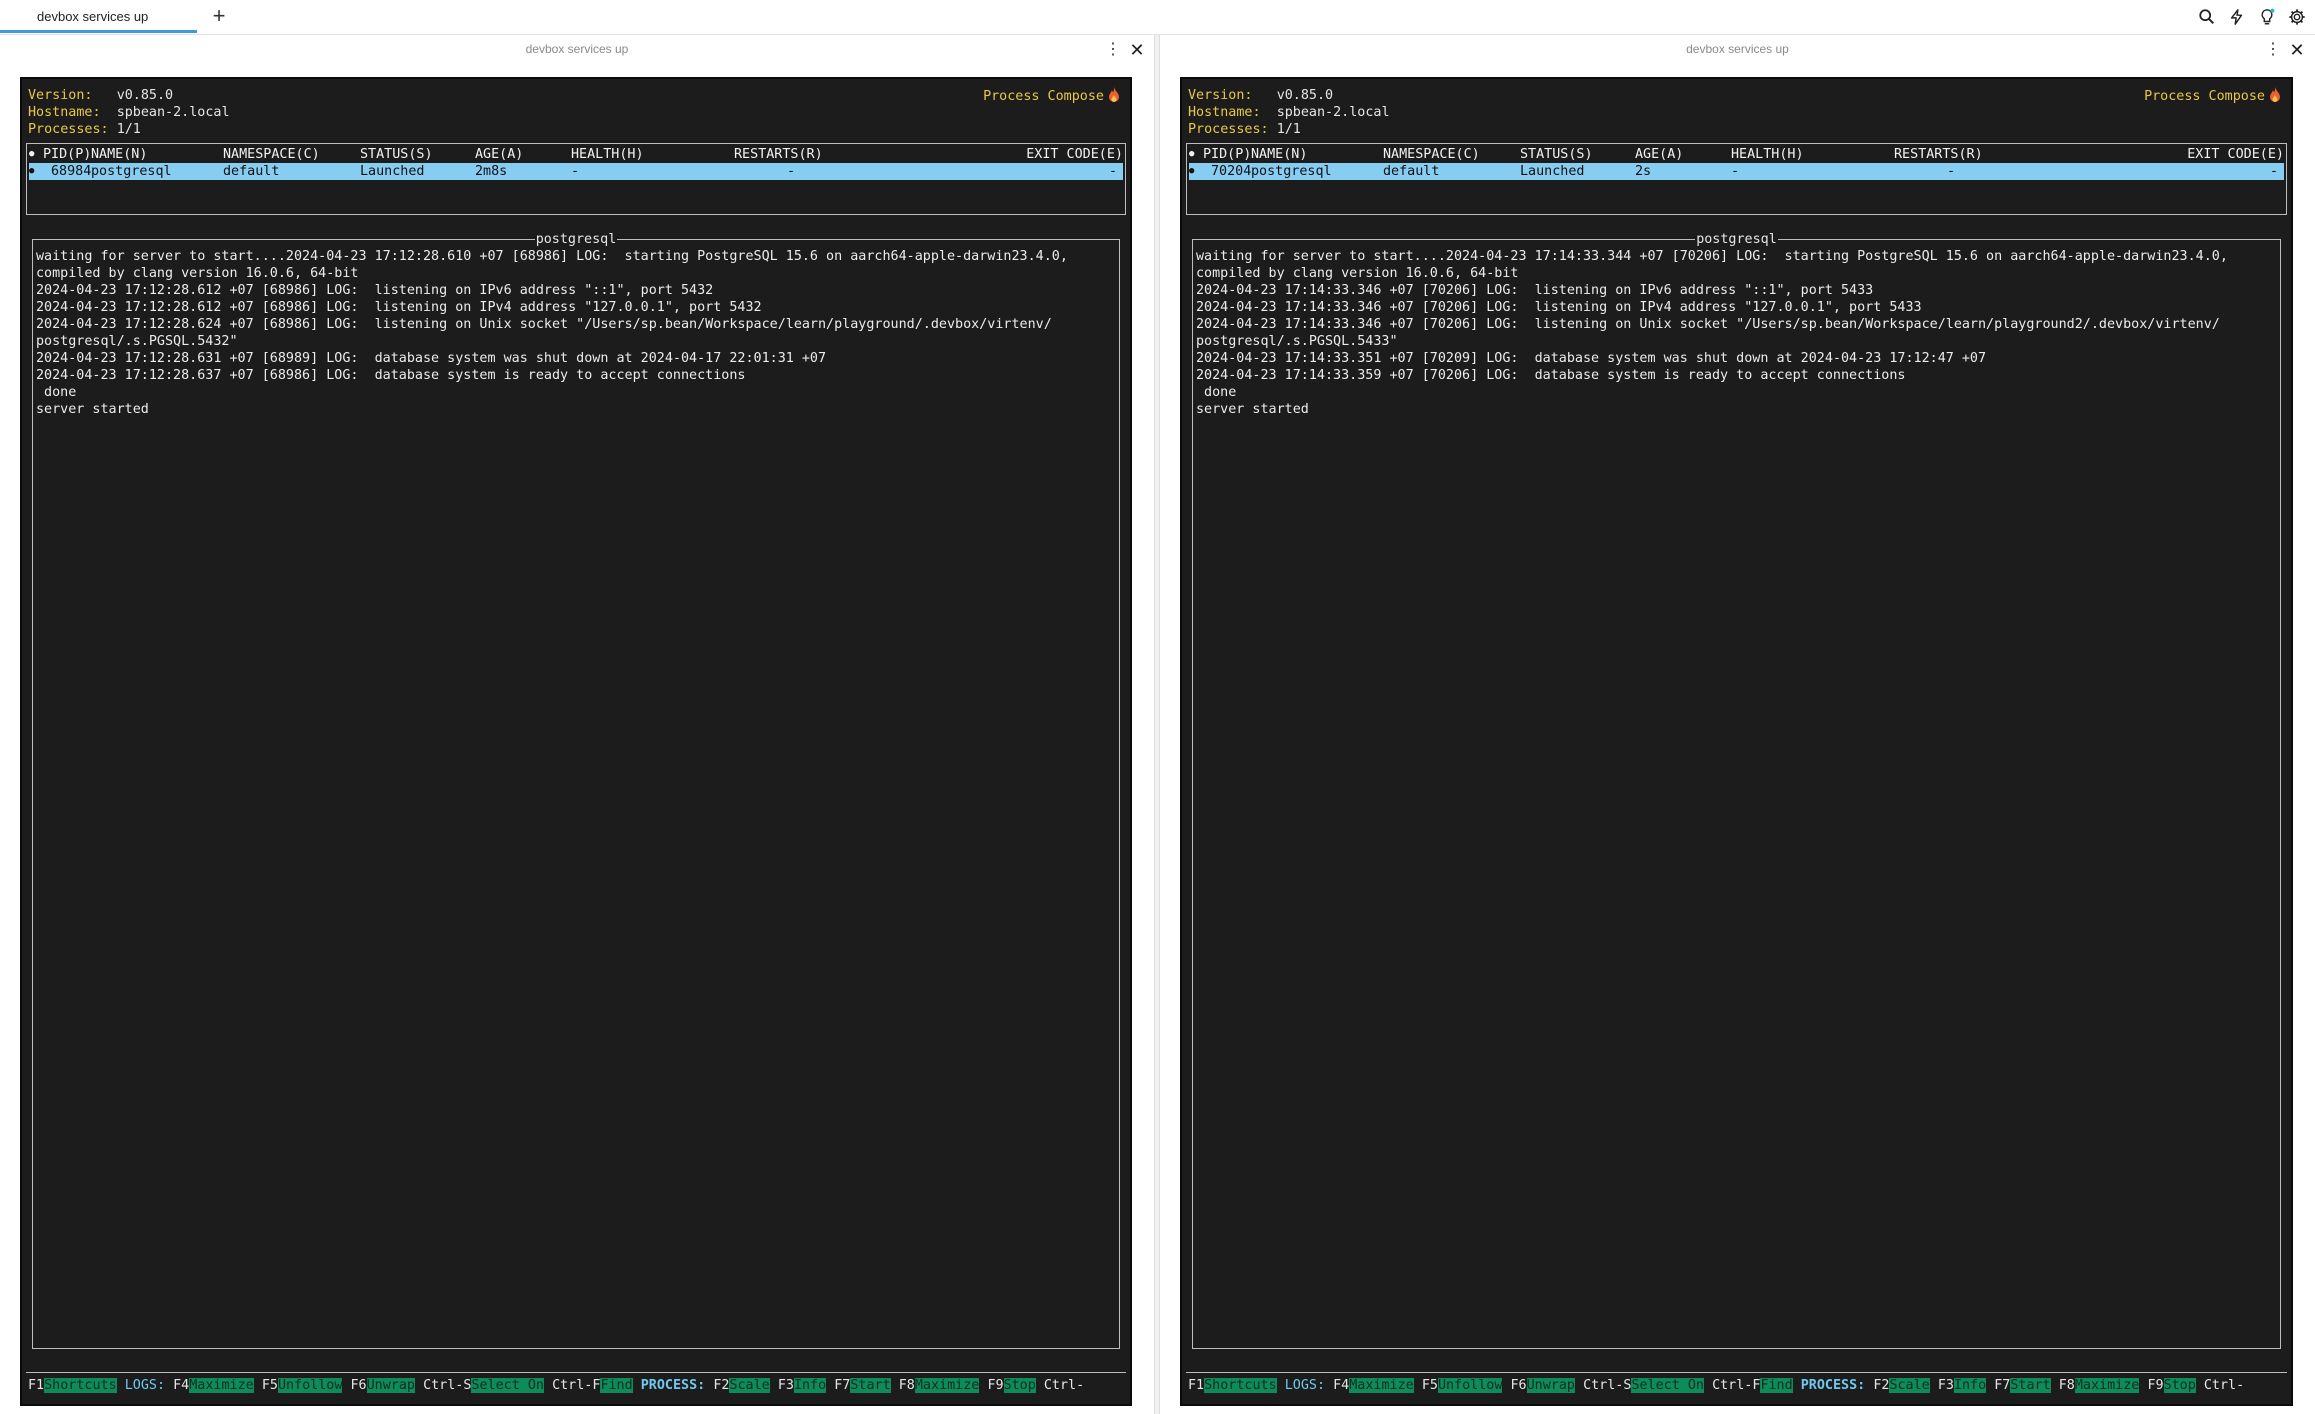 This screenshot has height=1414, width=2315. What do you see at coordinates (576, 171) in the screenshot?
I see `table-row: ● 68984 postgresql default Launched 2m8s - - -` at bounding box center [576, 171].